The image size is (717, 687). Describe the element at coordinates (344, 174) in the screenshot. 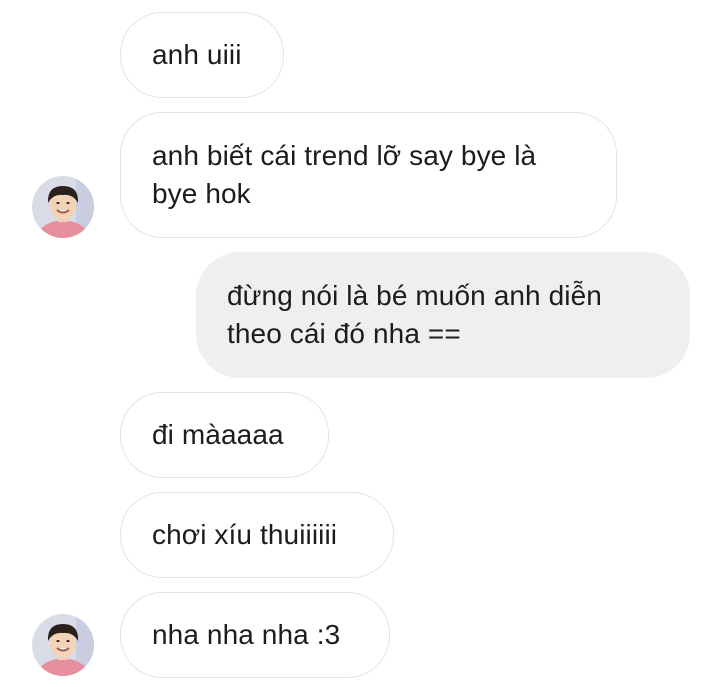

I see `message-text: anh biết cái trend lỡ say bye là bye hok` at that location.